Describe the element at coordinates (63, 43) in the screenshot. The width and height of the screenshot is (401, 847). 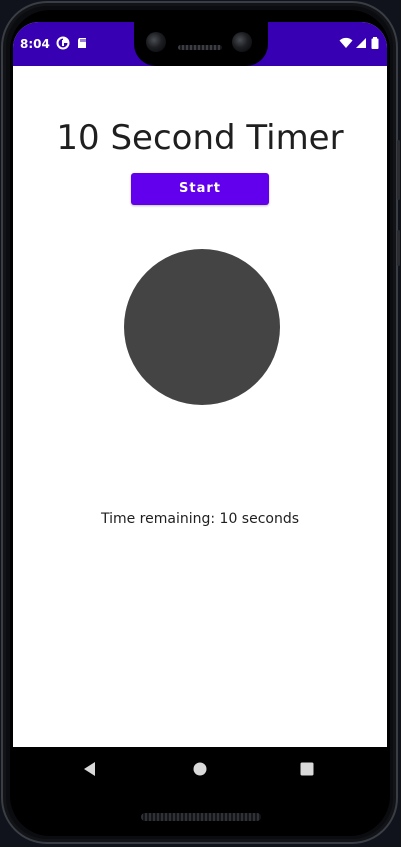
I see `data-saver-icon` at that location.